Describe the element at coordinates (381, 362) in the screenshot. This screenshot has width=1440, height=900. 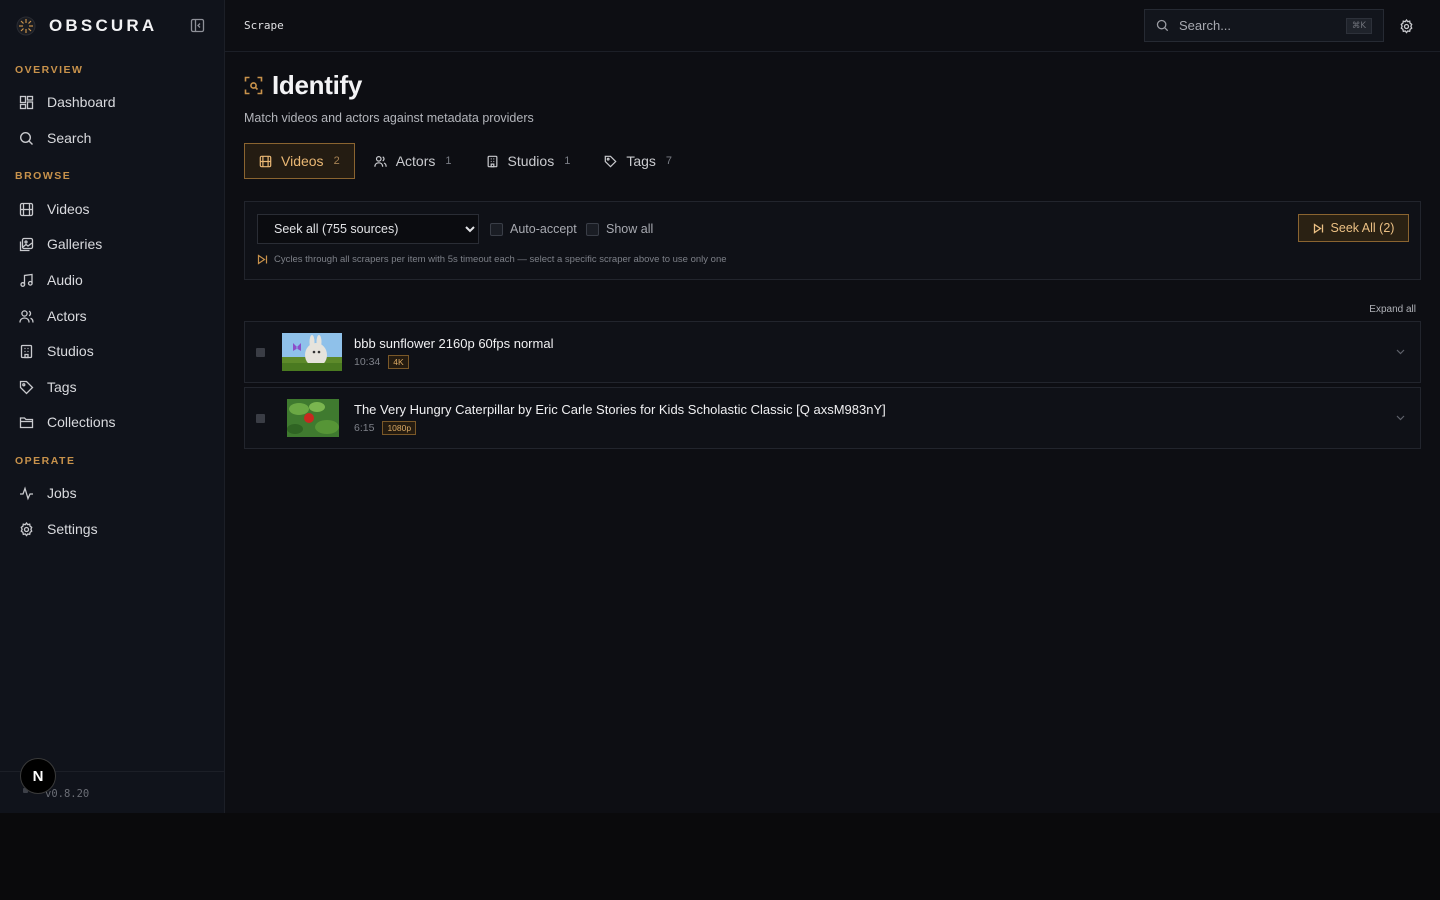
I see `video-meta: 10:34 4K` at that location.